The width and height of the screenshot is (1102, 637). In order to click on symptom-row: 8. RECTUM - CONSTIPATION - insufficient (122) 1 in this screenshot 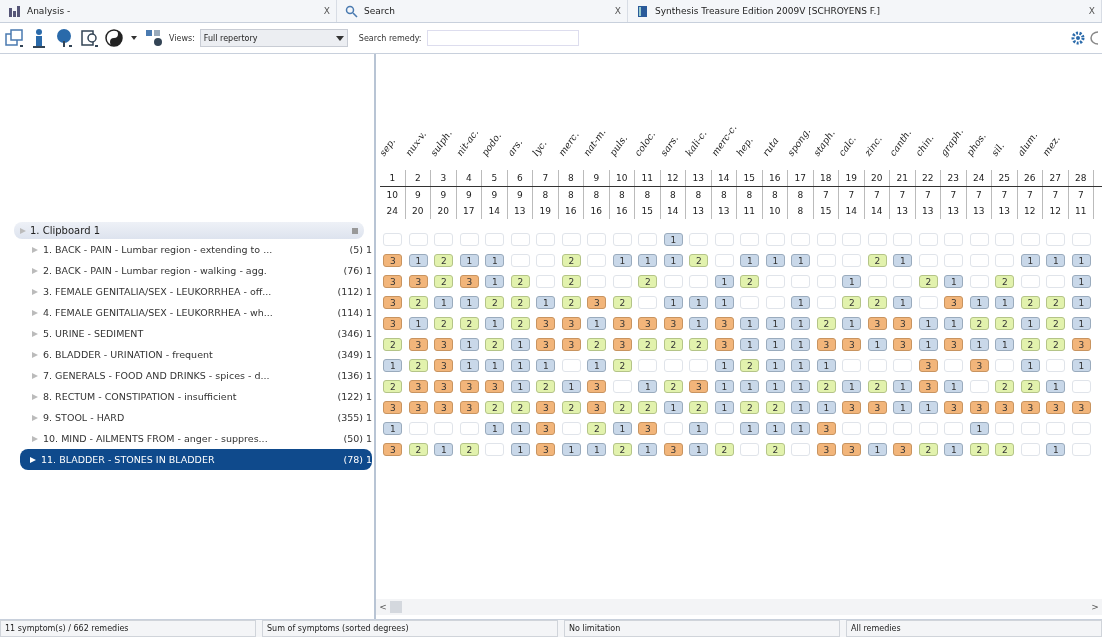, I will do `click(200, 396)`.